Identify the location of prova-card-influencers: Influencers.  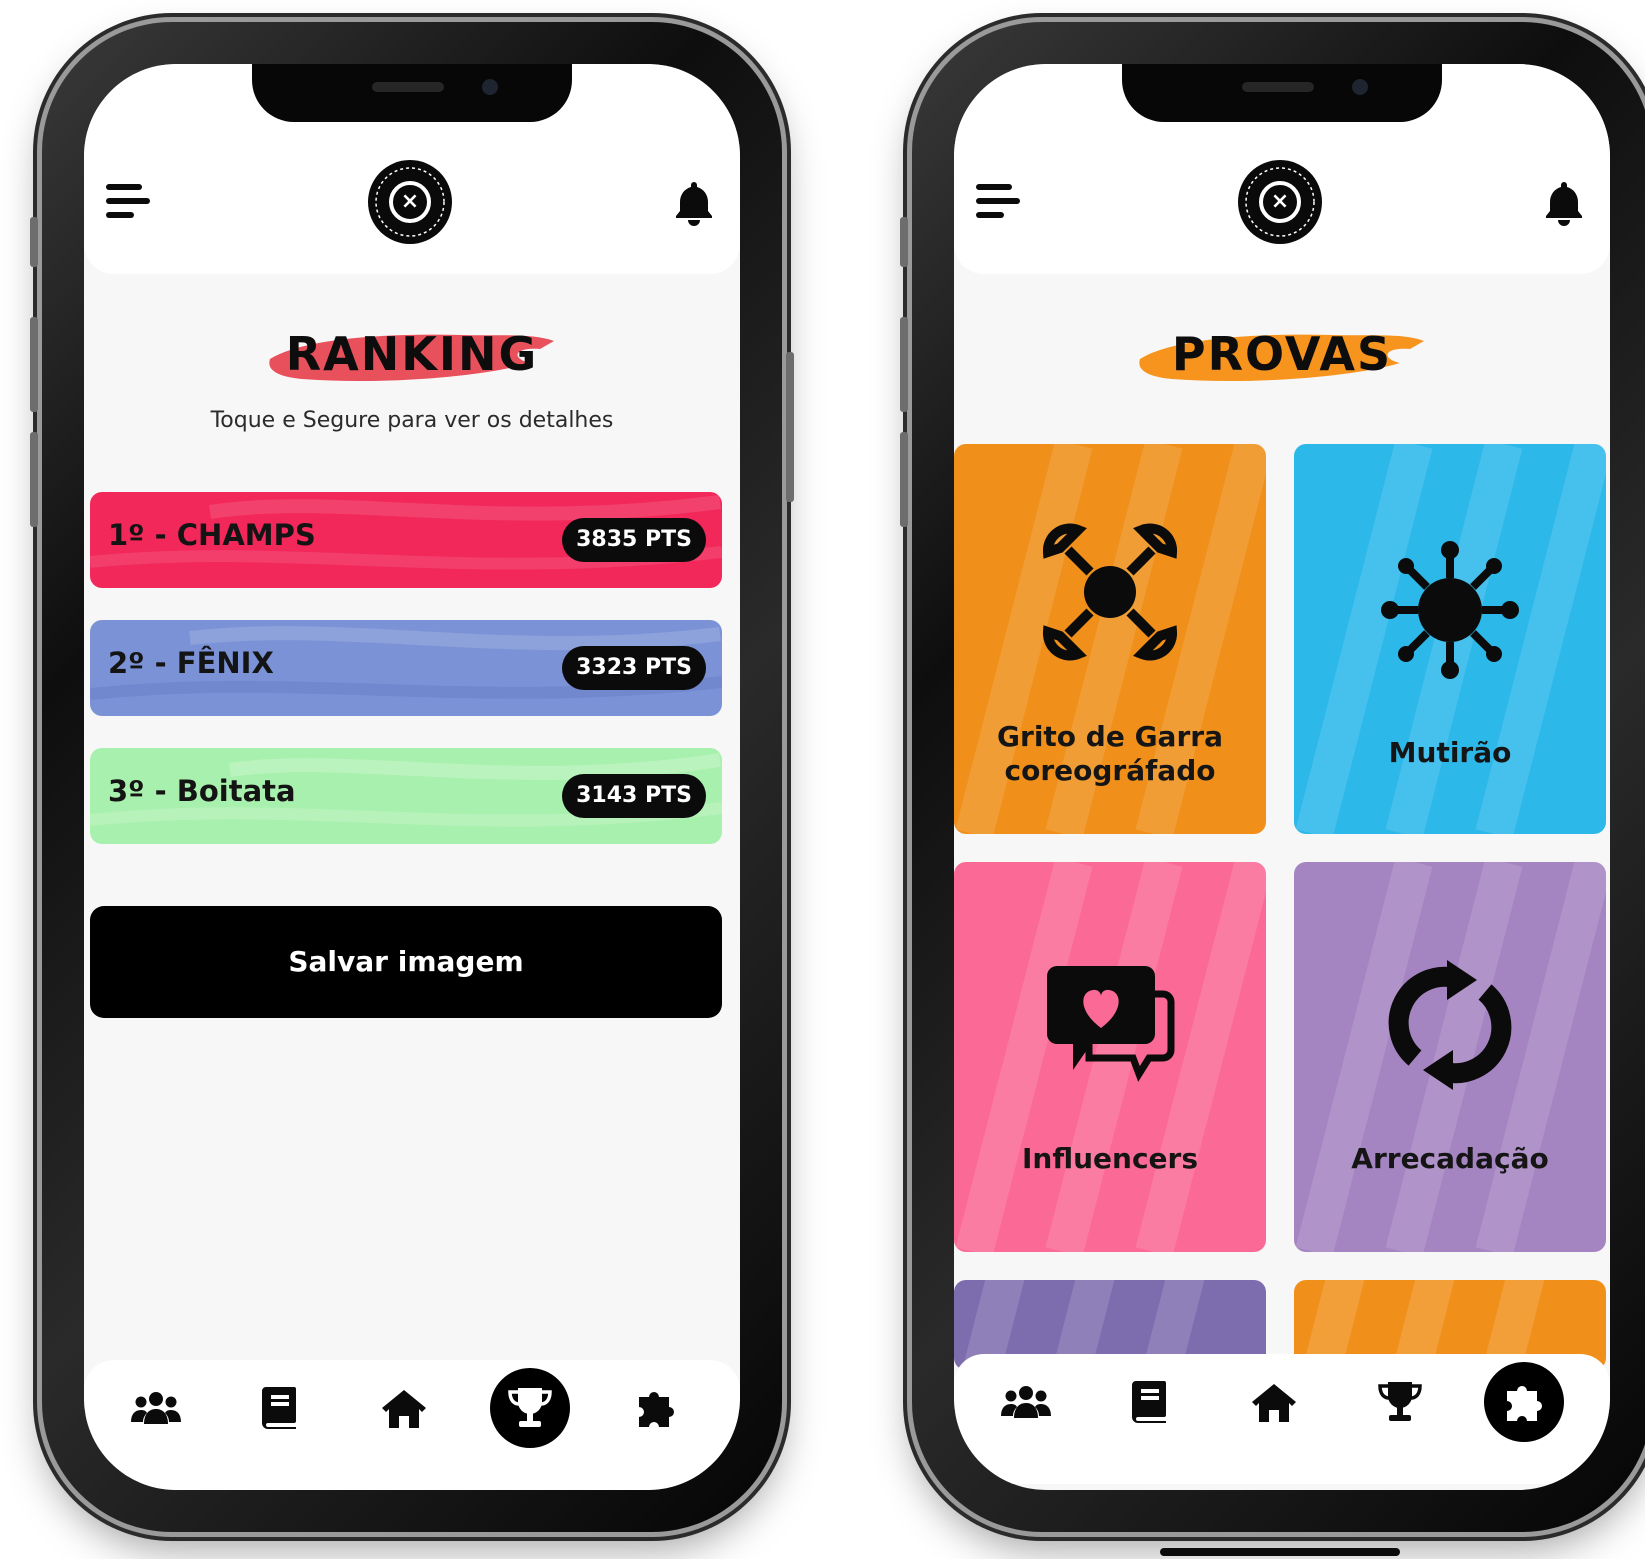
(1110, 1057).